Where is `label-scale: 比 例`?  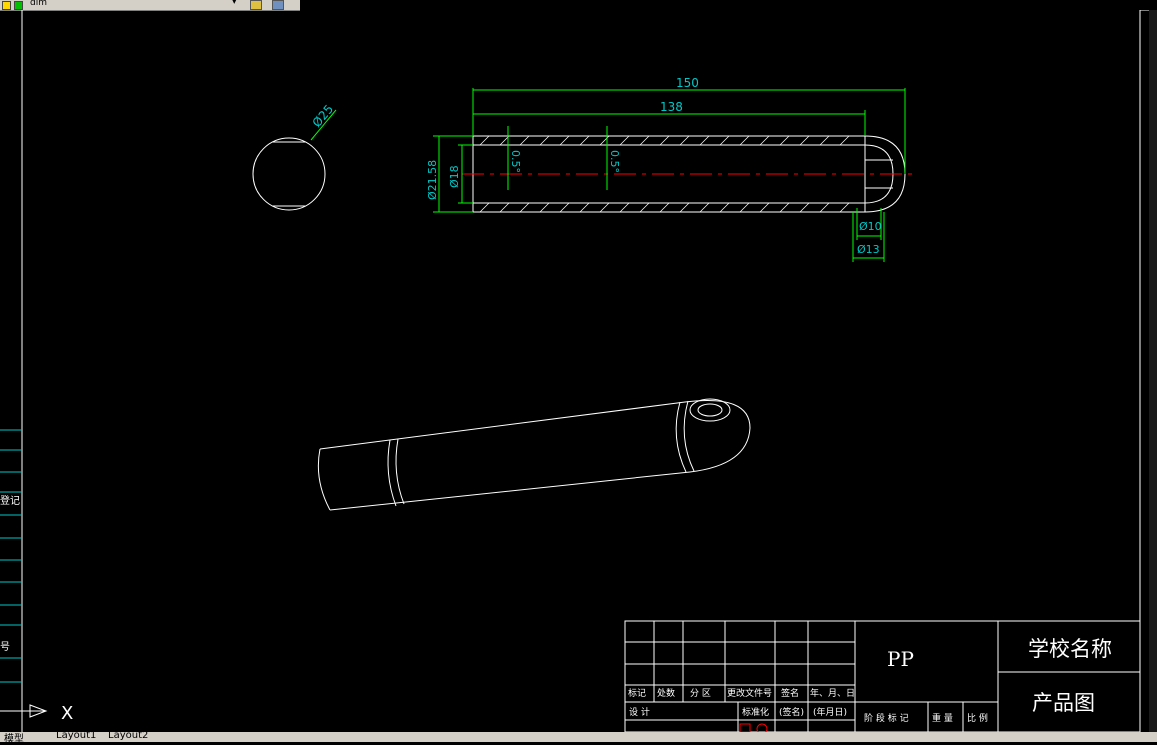 label-scale: 比 例 is located at coordinates (977, 718).